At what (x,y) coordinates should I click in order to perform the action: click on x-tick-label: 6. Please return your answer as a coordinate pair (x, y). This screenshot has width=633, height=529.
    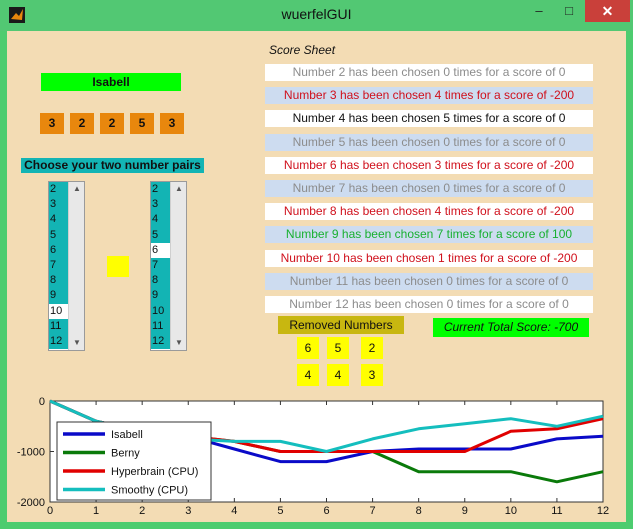
    Looking at the image, I should click on (326, 511).